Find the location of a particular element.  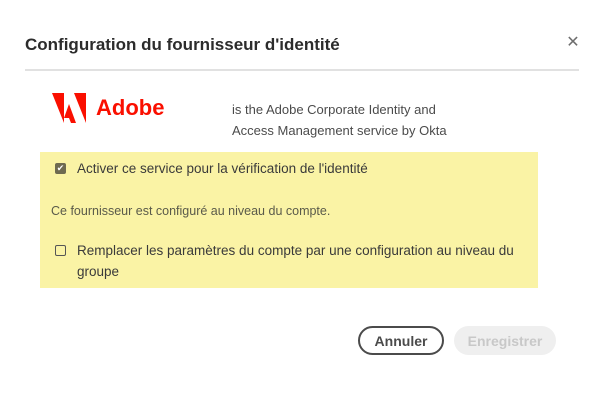

adobe-logo: Adobe is located at coordinates (108, 108).